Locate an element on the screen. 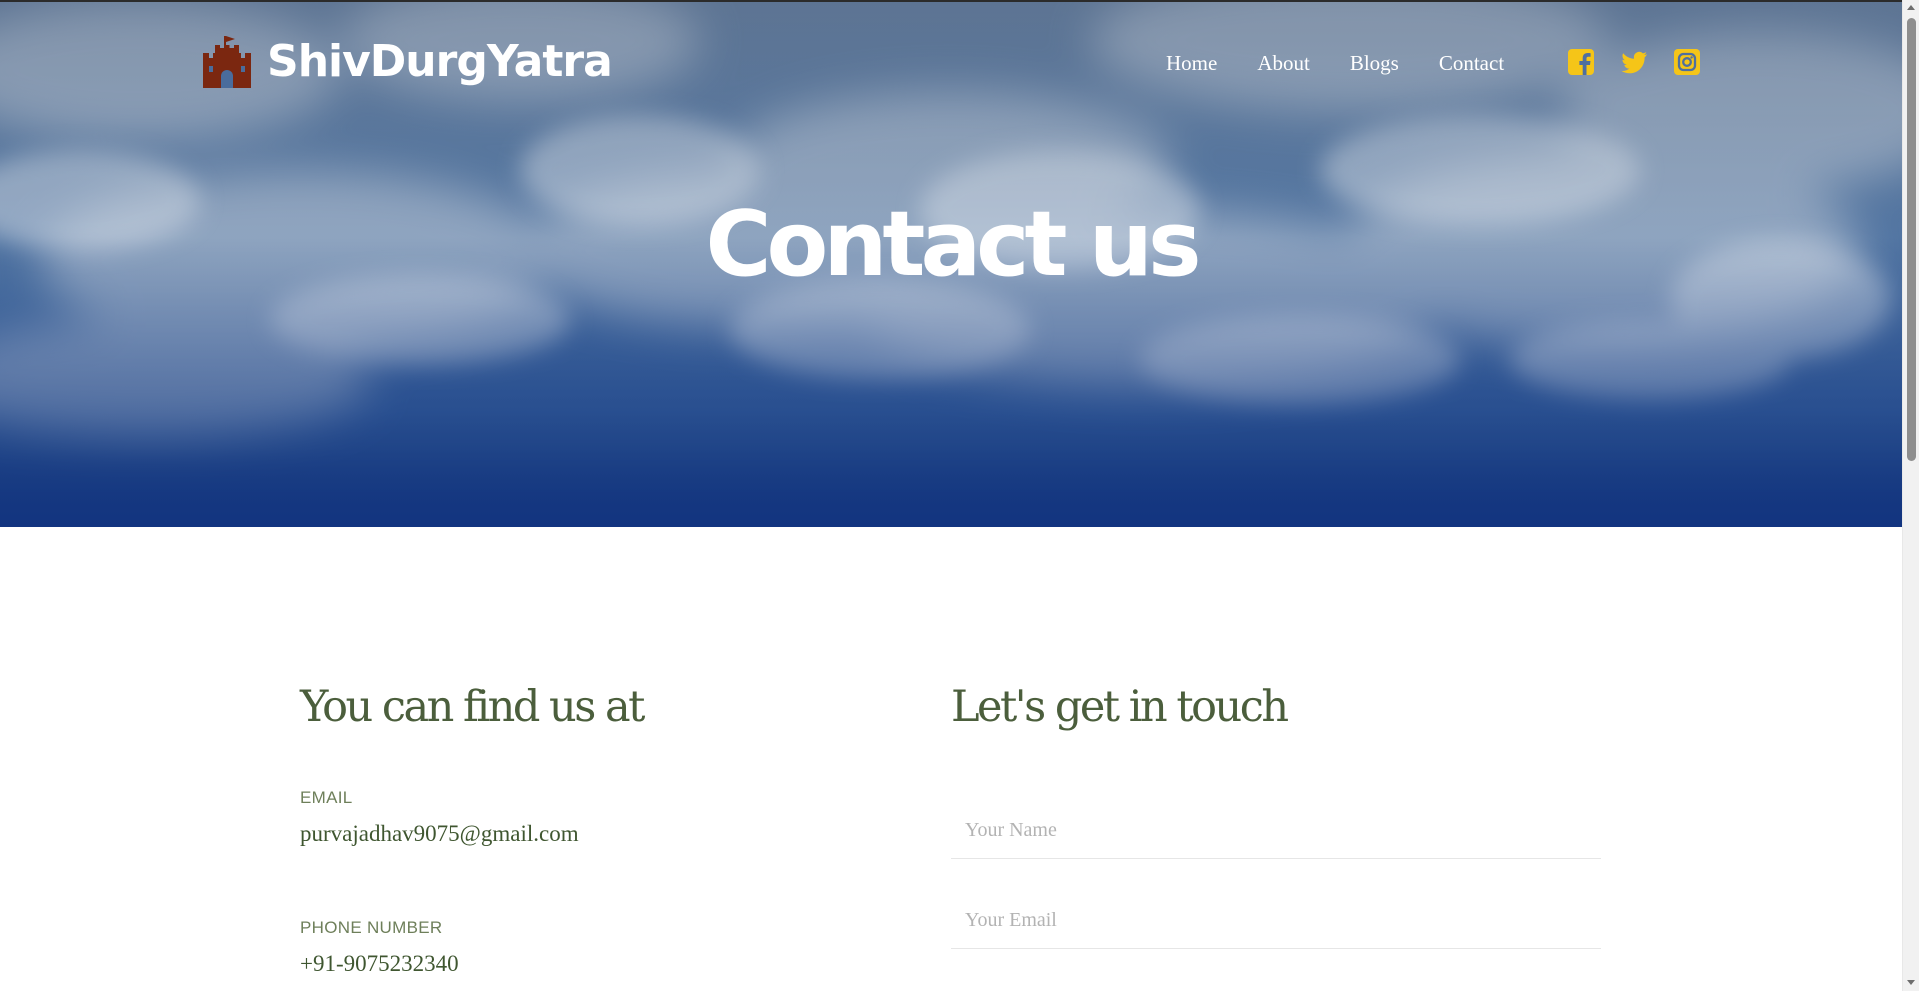  facebook-link is located at coordinates (1581, 62).